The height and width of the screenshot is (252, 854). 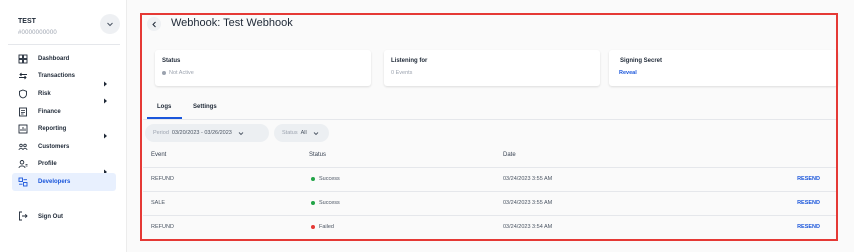 I want to click on sidebar-item-label: Developers, so click(x=54, y=181).